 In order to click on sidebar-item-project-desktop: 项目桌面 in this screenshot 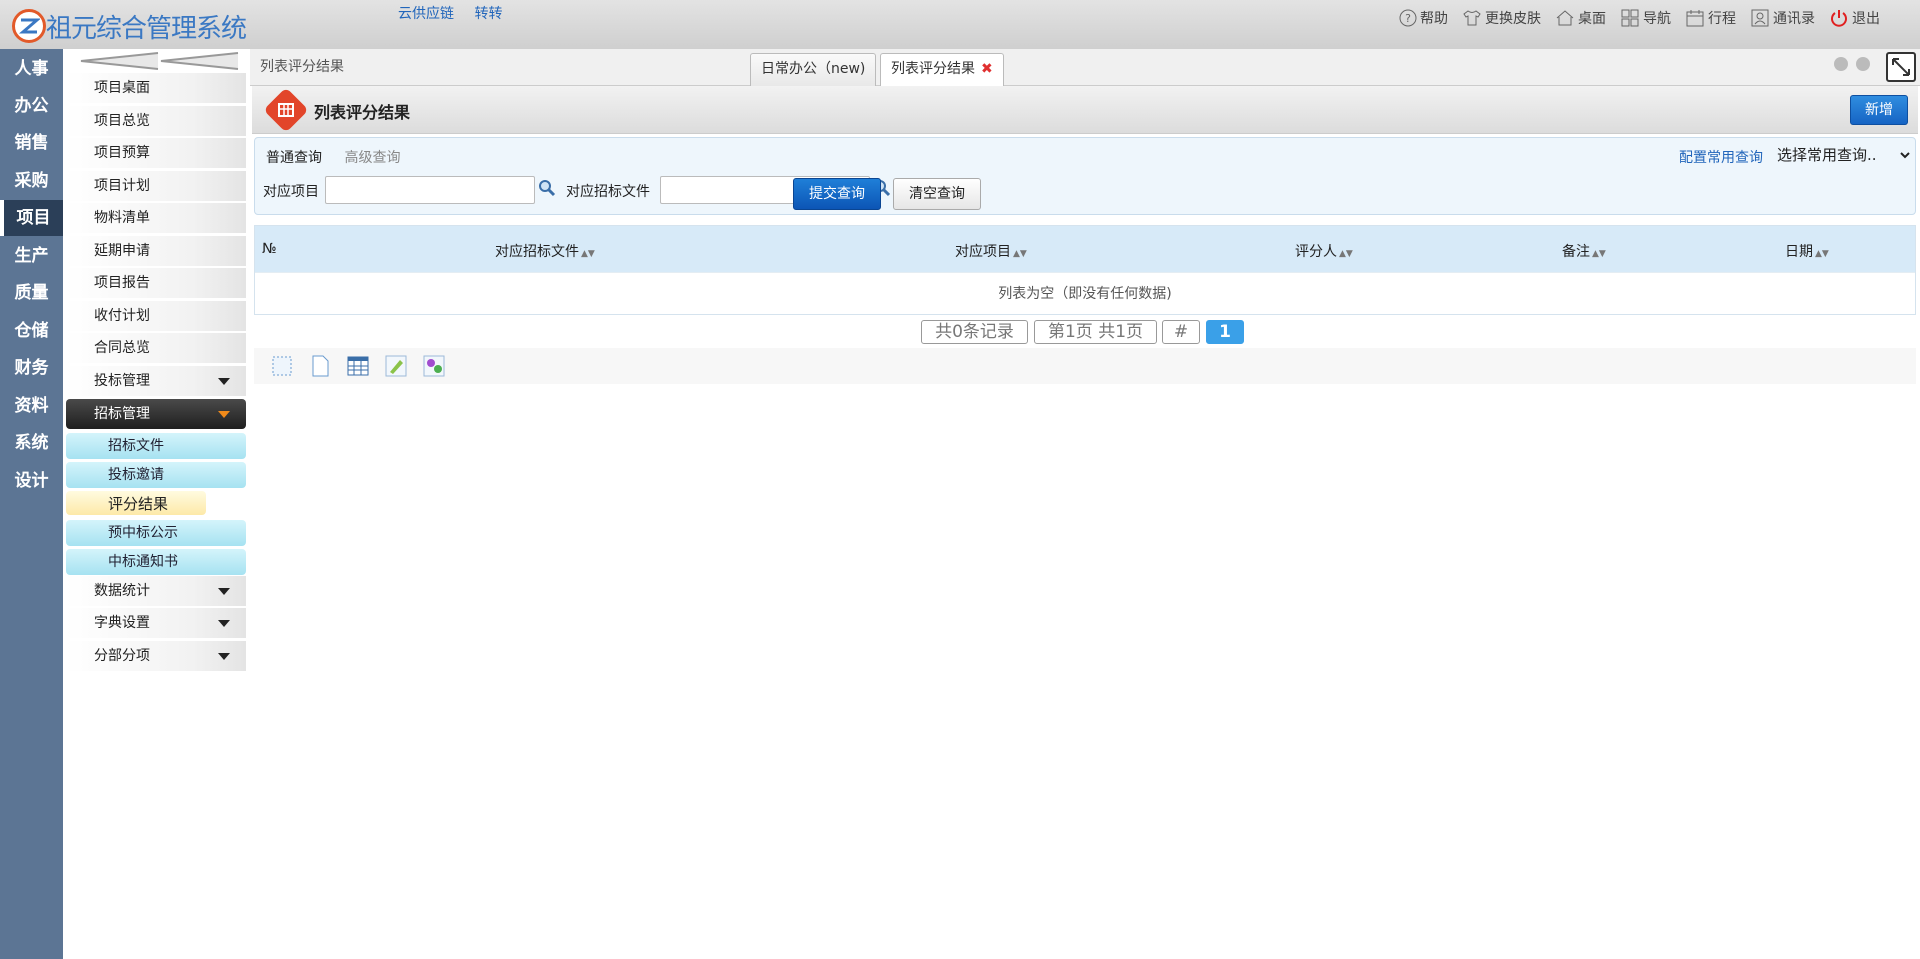, I will do `click(156, 88)`.